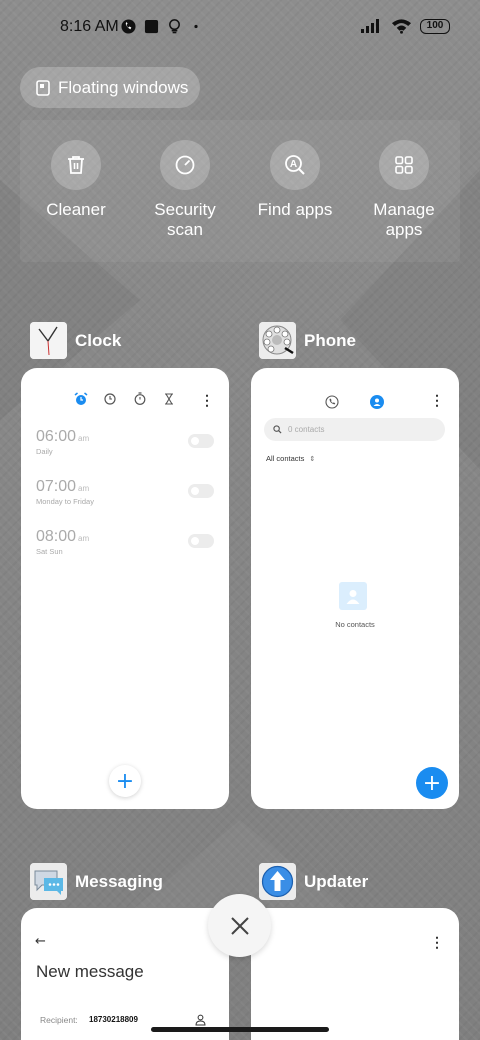  I want to click on find-apps-button: A Find apps, so click(295, 180).